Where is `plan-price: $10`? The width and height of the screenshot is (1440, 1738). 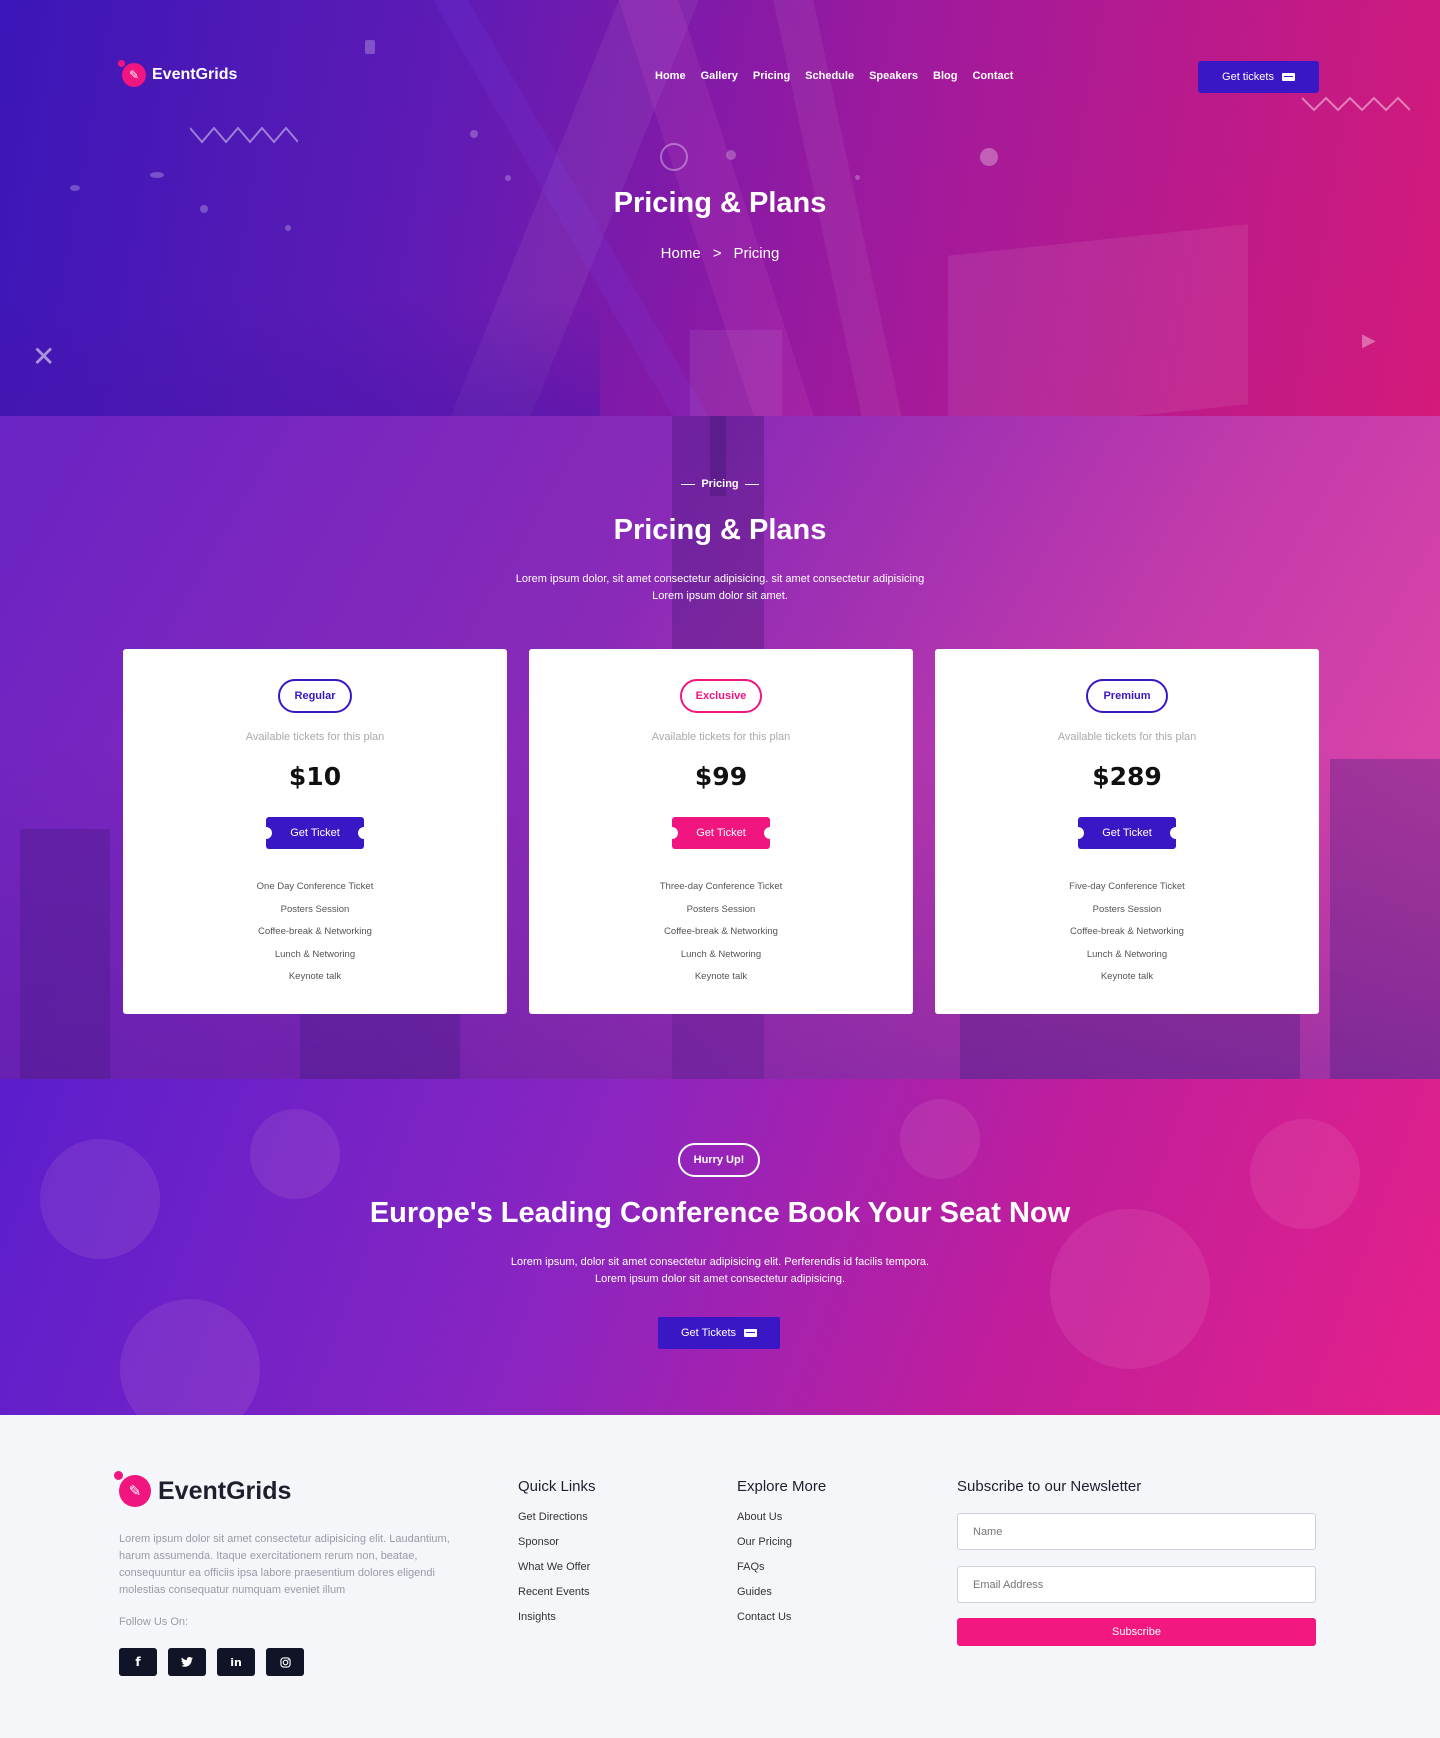
plan-price: $10 is located at coordinates (315, 776).